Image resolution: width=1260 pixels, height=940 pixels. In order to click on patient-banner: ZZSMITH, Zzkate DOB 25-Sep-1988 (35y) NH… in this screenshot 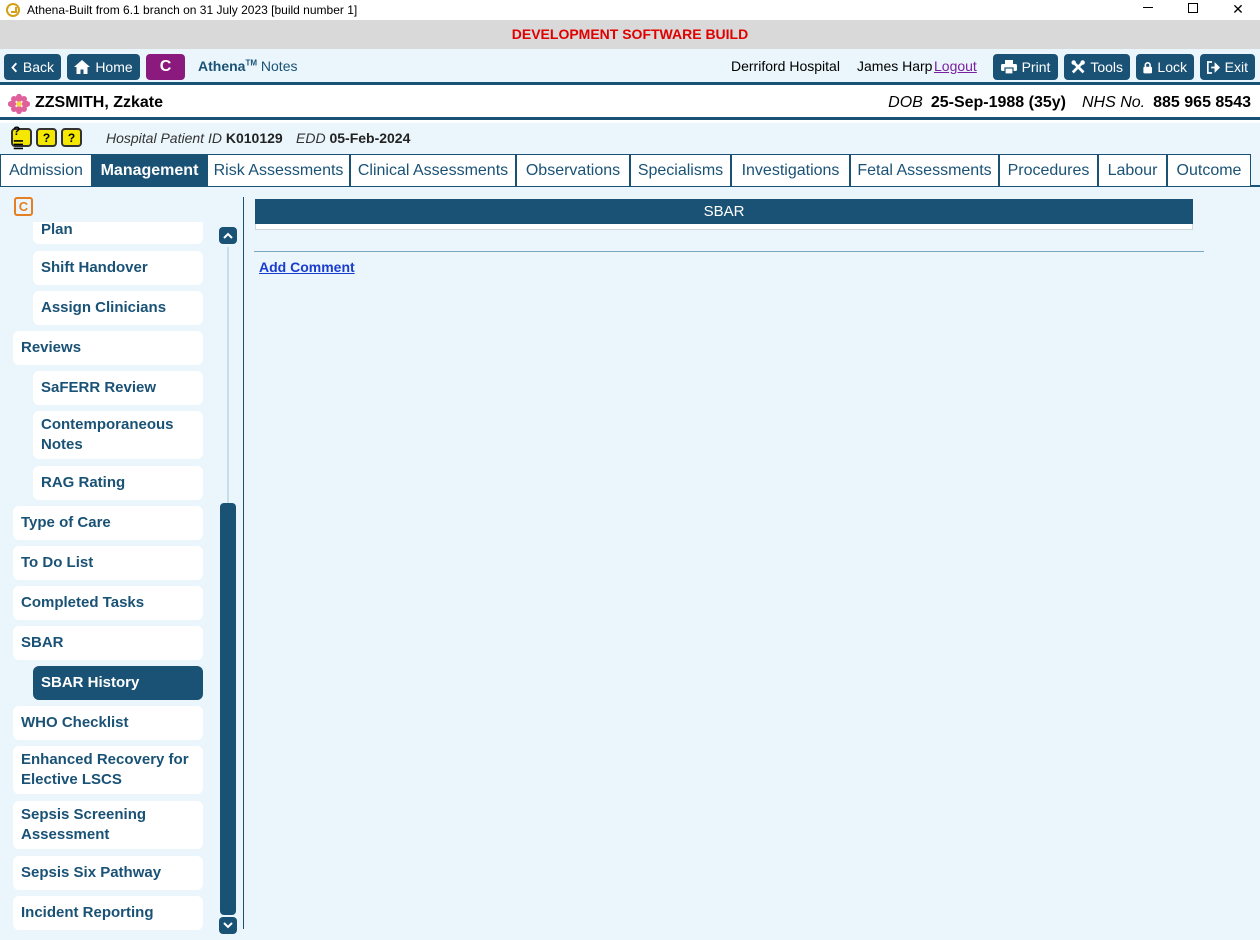, I will do `click(630, 104)`.